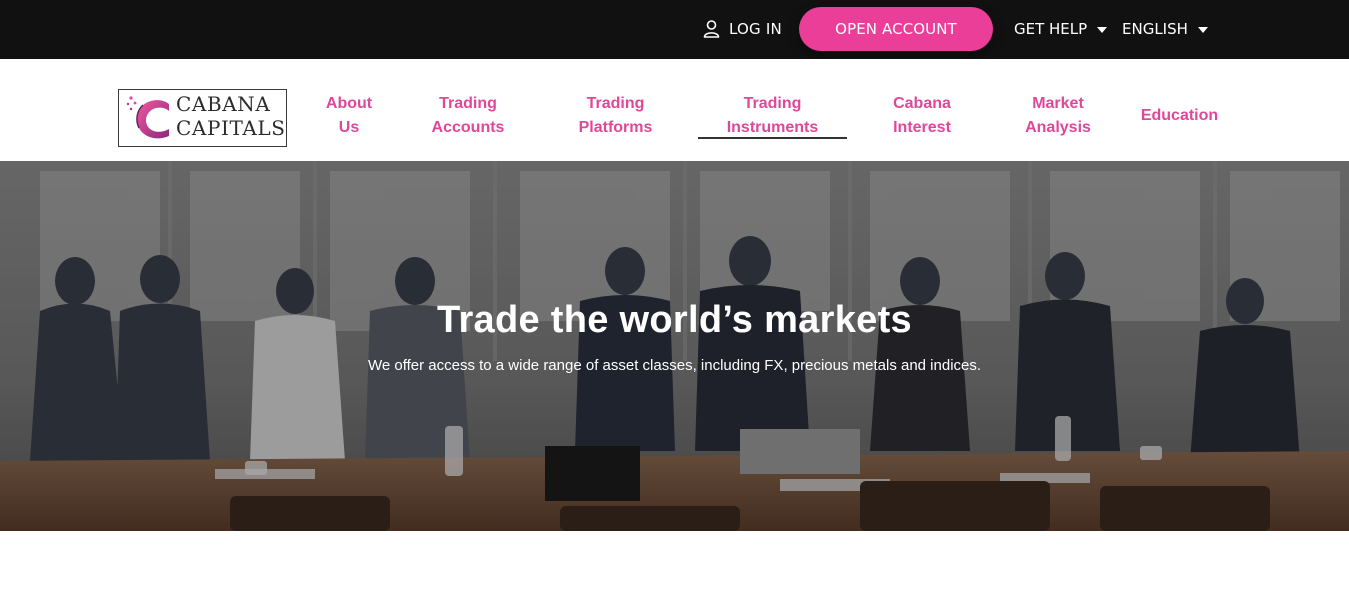 This screenshot has height=590, width=1349. Describe the element at coordinates (772, 116) in the screenshot. I see `nav-item-trading-instruments: Trading Instruments` at that location.